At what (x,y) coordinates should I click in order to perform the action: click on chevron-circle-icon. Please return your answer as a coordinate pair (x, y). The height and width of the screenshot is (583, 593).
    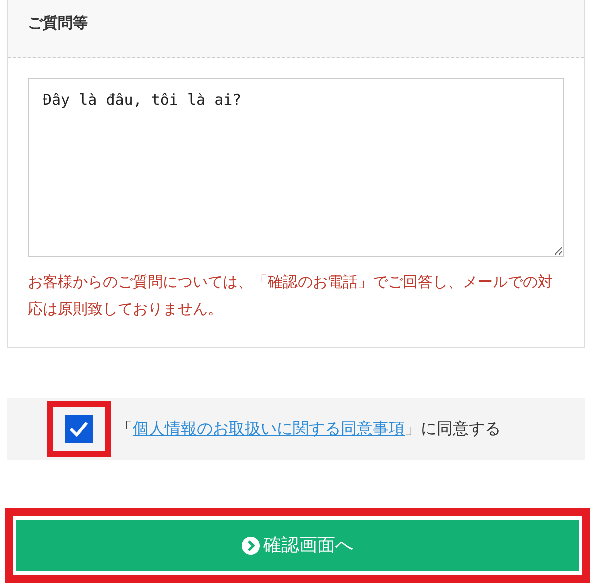
    Looking at the image, I should click on (251, 545).